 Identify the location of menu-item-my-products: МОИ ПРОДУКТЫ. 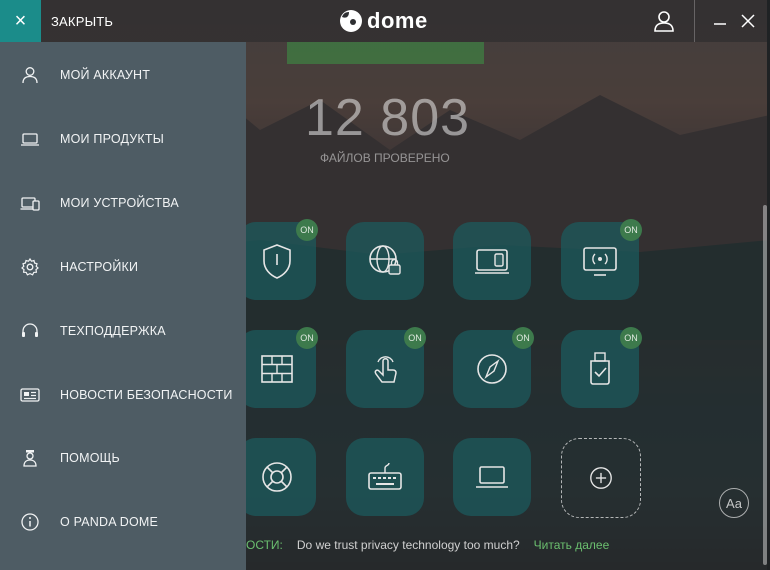
(123, 139).